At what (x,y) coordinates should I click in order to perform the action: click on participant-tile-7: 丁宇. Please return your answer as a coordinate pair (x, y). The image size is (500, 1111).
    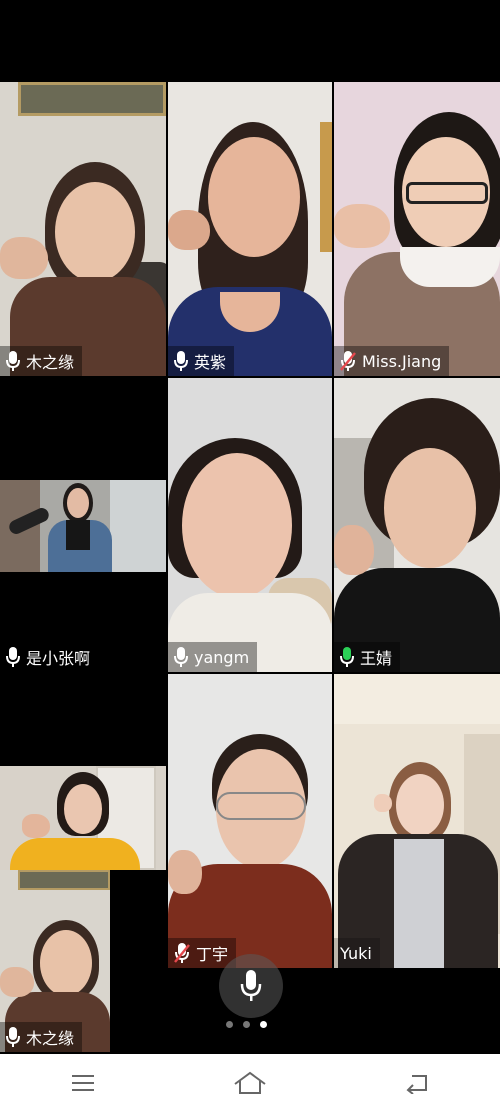
    Looking at the image, I should click on (250, 821).